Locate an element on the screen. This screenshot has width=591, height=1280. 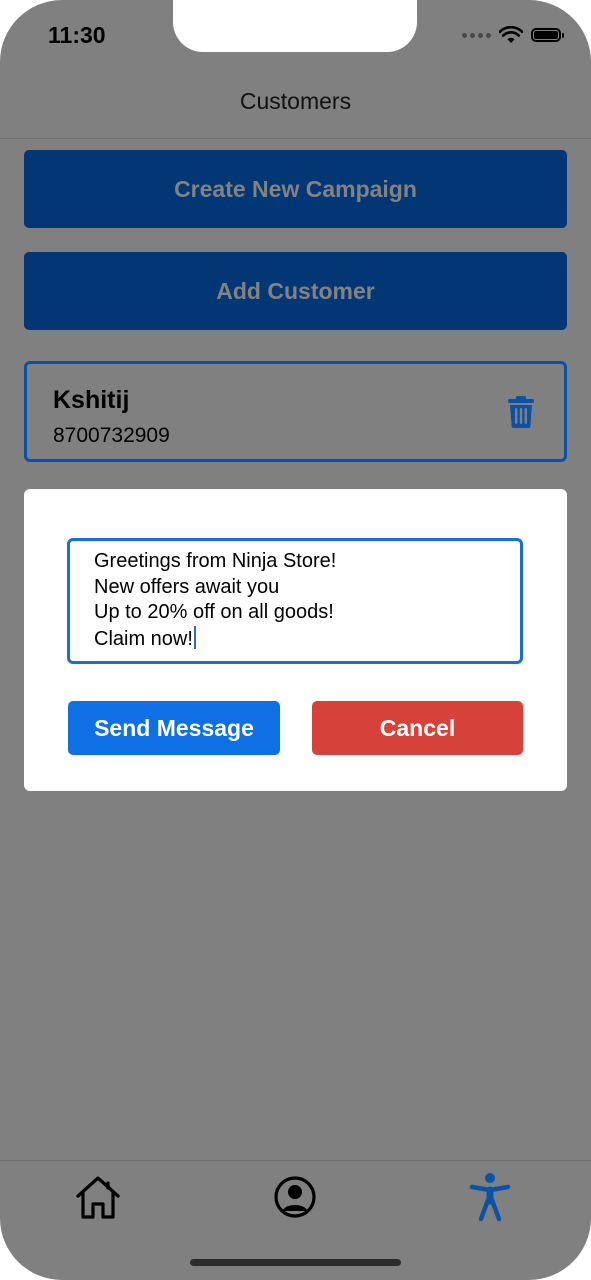
customer-phone: 8700732909 is located at coordinates (111, 435).